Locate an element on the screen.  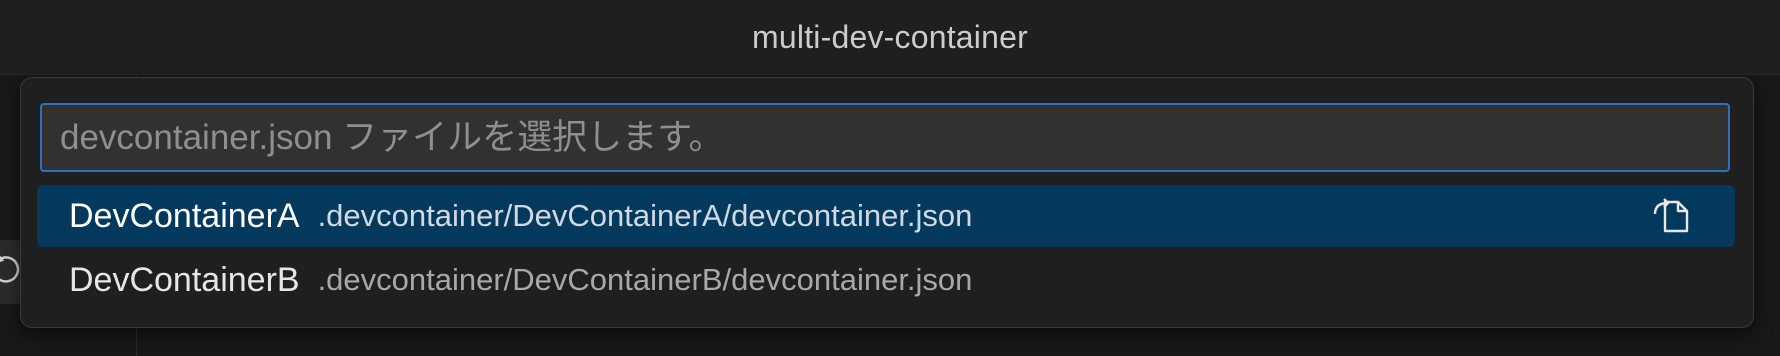
open-file-button is located at coordinates (1672, 217).